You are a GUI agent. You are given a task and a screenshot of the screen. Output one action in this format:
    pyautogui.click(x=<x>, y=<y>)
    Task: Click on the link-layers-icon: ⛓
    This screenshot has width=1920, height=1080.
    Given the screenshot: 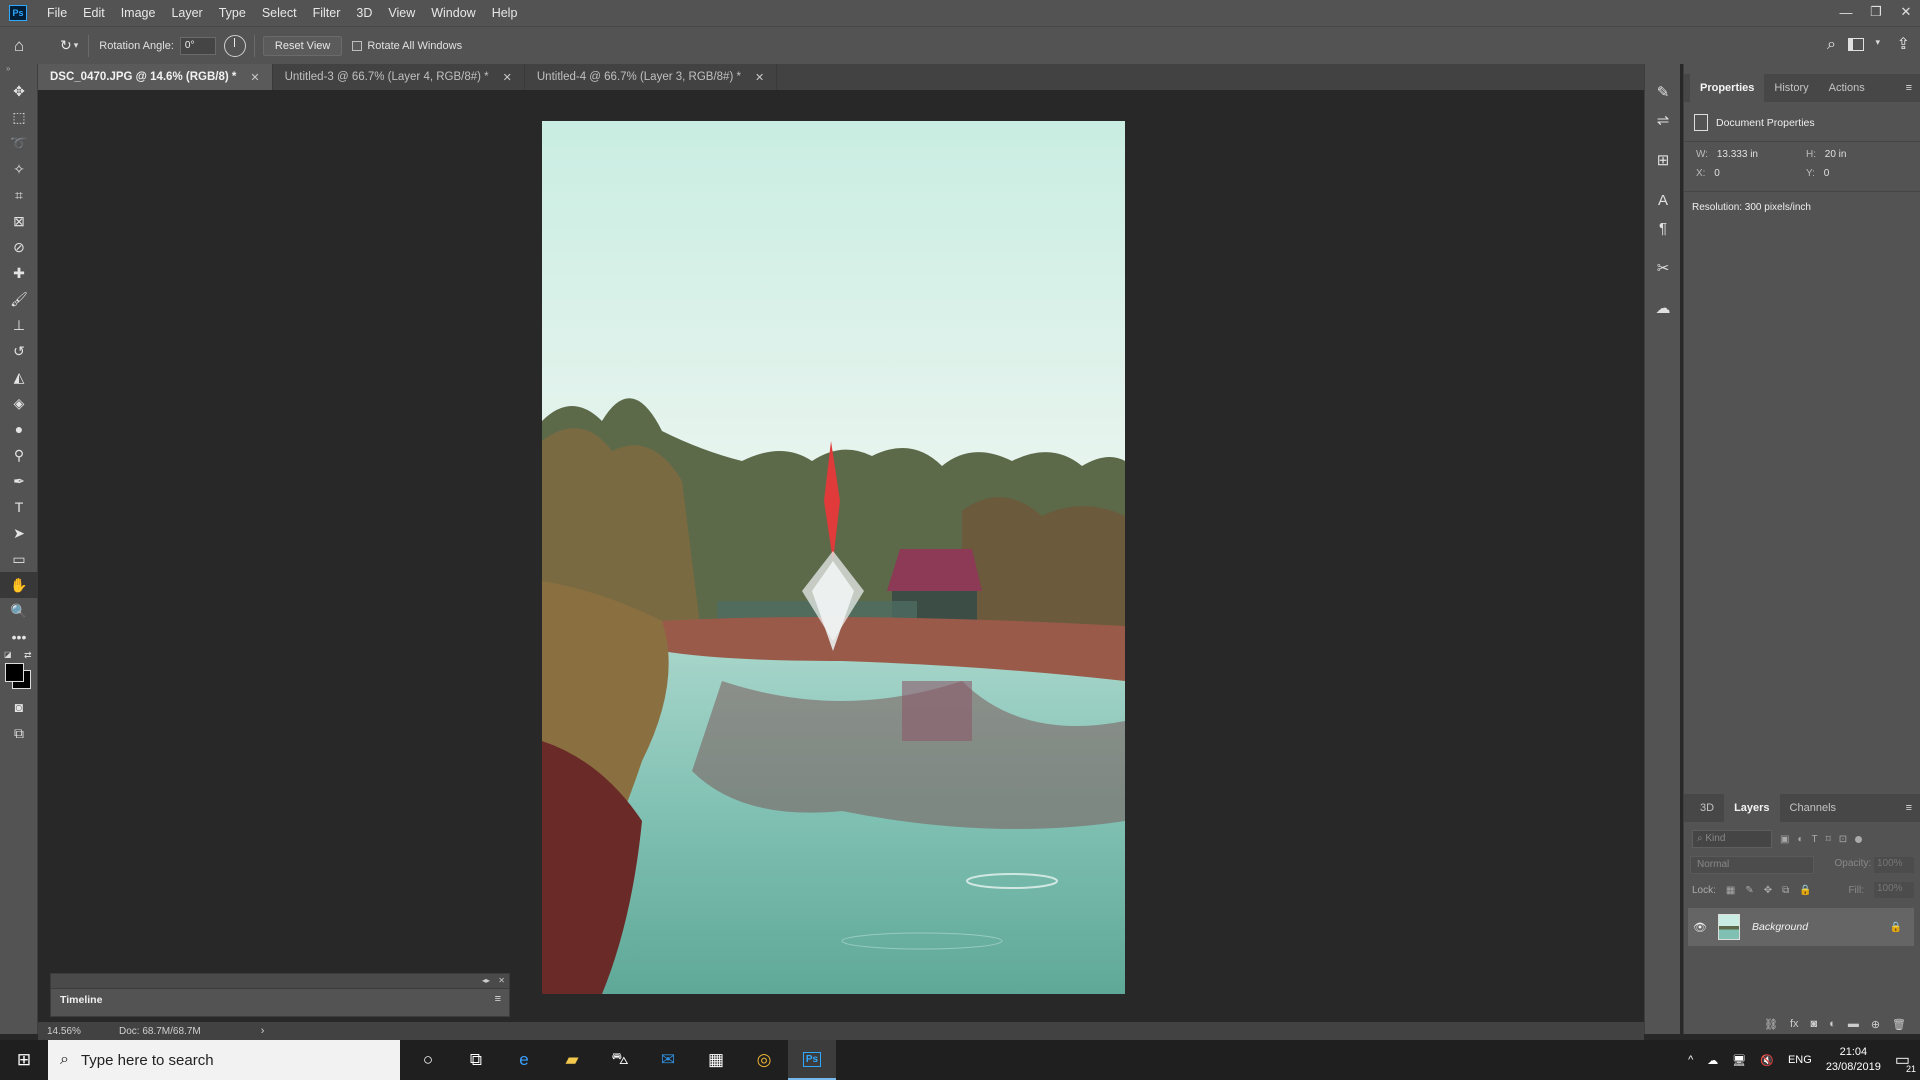 What is the action you would take?
    pyautogui.click(x=1771, y=1024)
    